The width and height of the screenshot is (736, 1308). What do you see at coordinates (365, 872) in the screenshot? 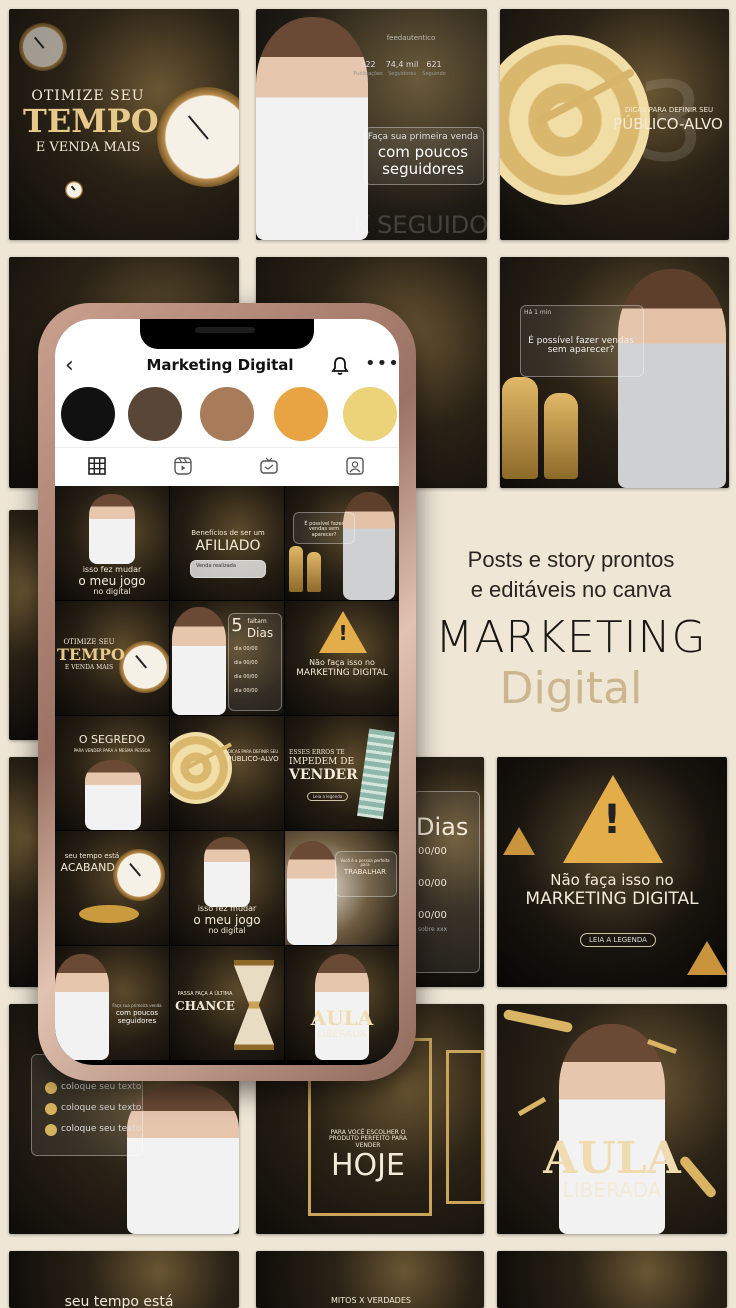
I see `post-12-b: TRABALHAR` at bounding box center [365, 872].